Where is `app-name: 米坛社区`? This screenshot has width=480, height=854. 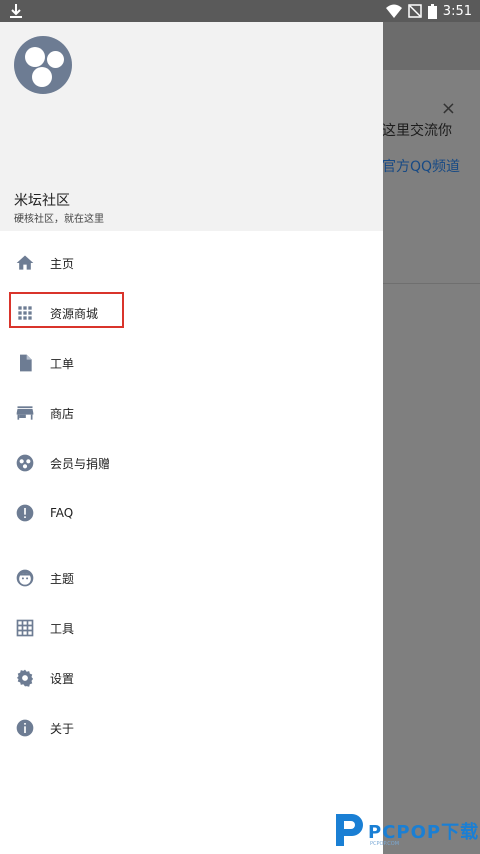 app-name: 米坛社区 is located at coordinates (42, 201).